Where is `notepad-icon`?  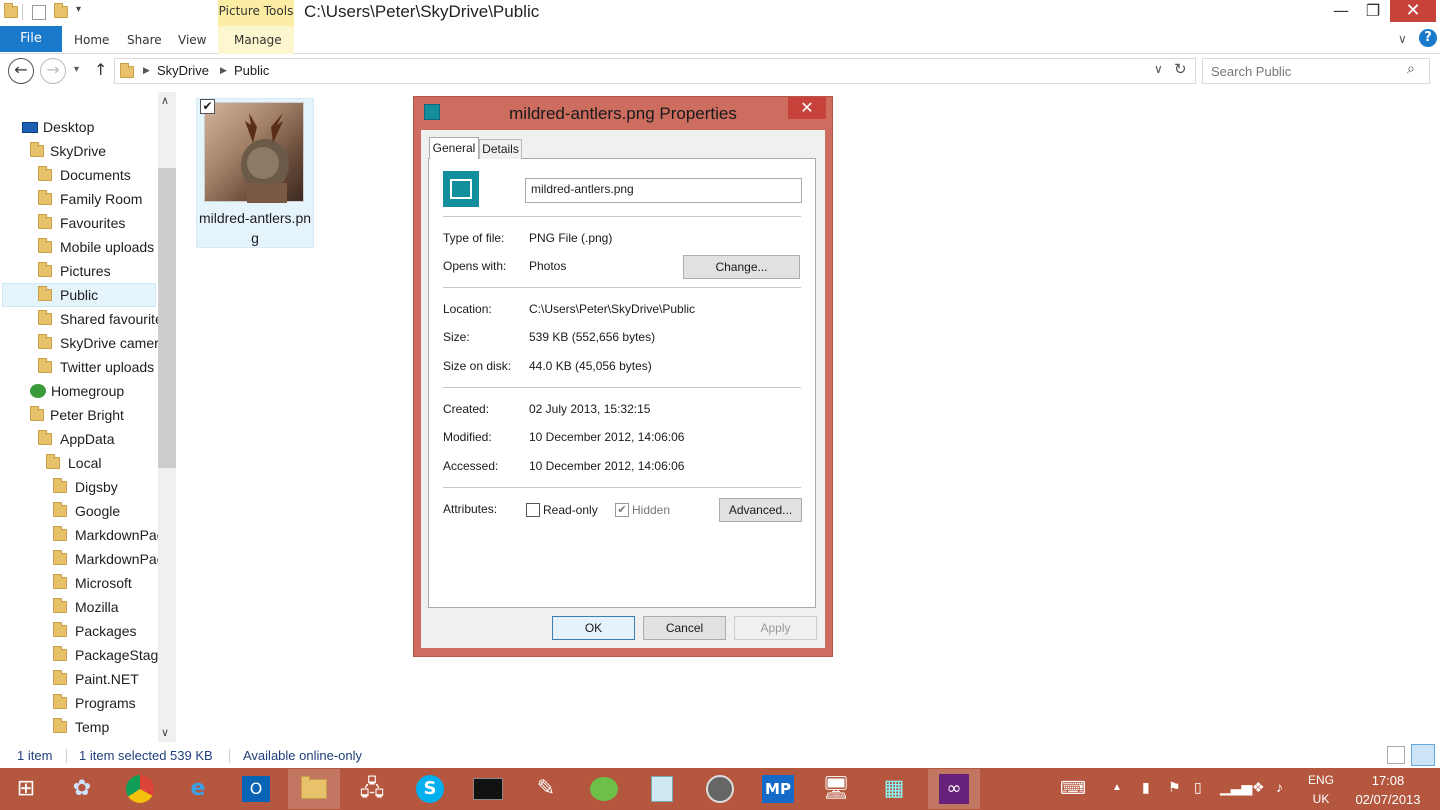
notepad-icon is located at coordinates (662, 789).